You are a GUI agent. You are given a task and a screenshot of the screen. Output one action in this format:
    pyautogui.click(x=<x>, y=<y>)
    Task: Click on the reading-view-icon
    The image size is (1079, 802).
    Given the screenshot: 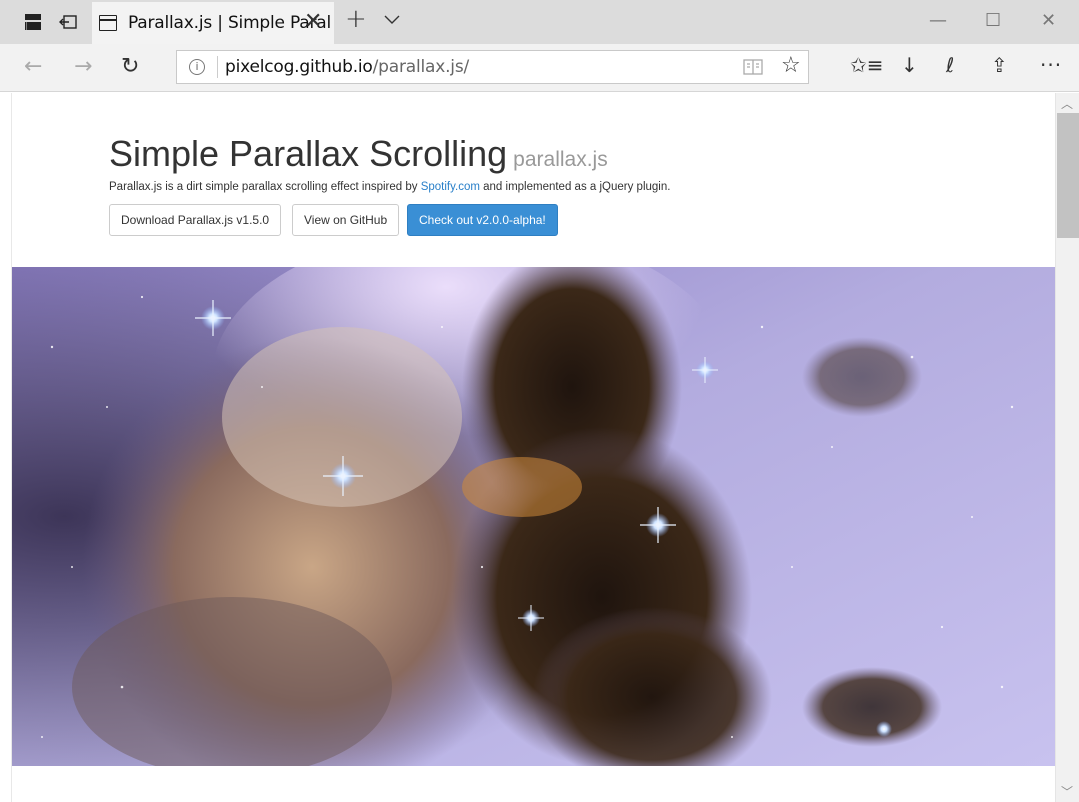 What is the action you would take?
    pyautogui.click(x=753, y=67)
    